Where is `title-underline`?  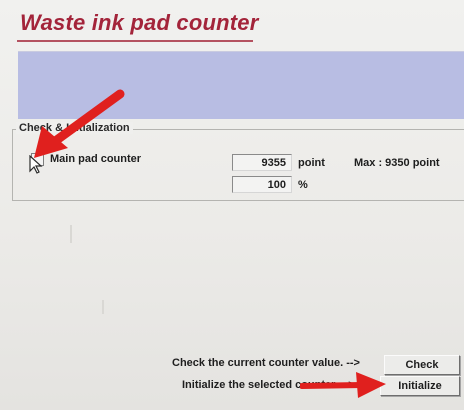
title-underline is located at coordinates (135, 41).